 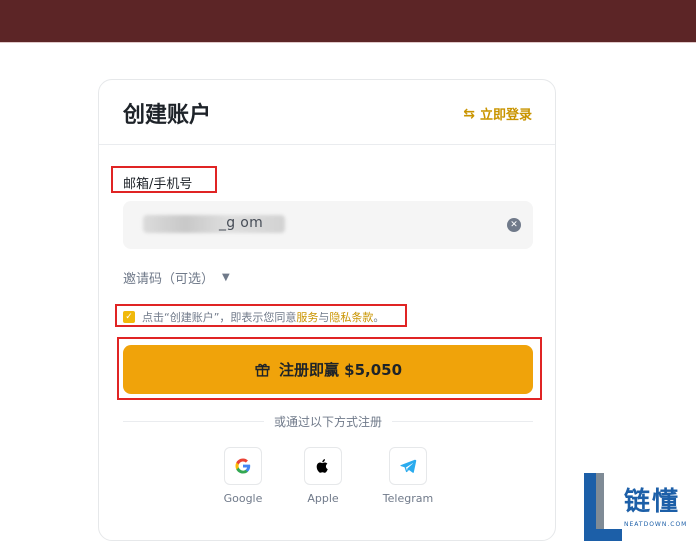 I want to click on apple-label: Apple, so click(x=323, y=498).